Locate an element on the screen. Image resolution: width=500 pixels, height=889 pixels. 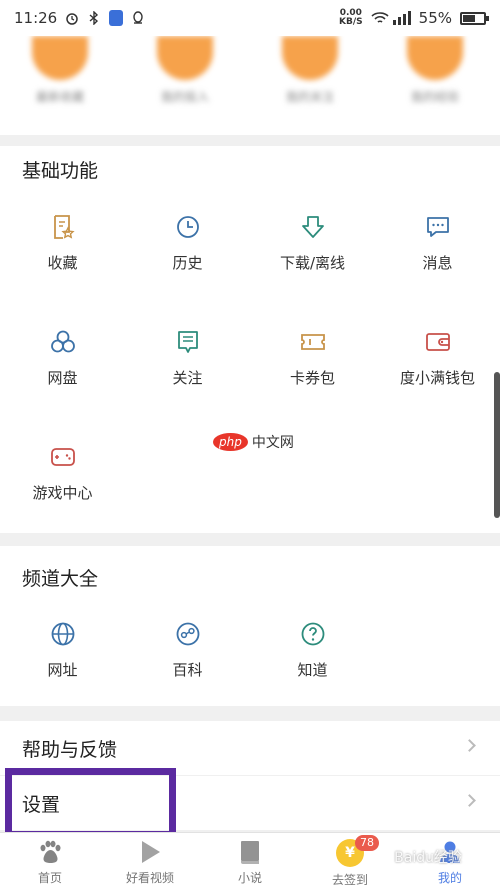
func-label: 网址 is located at coordinates (62, 670).